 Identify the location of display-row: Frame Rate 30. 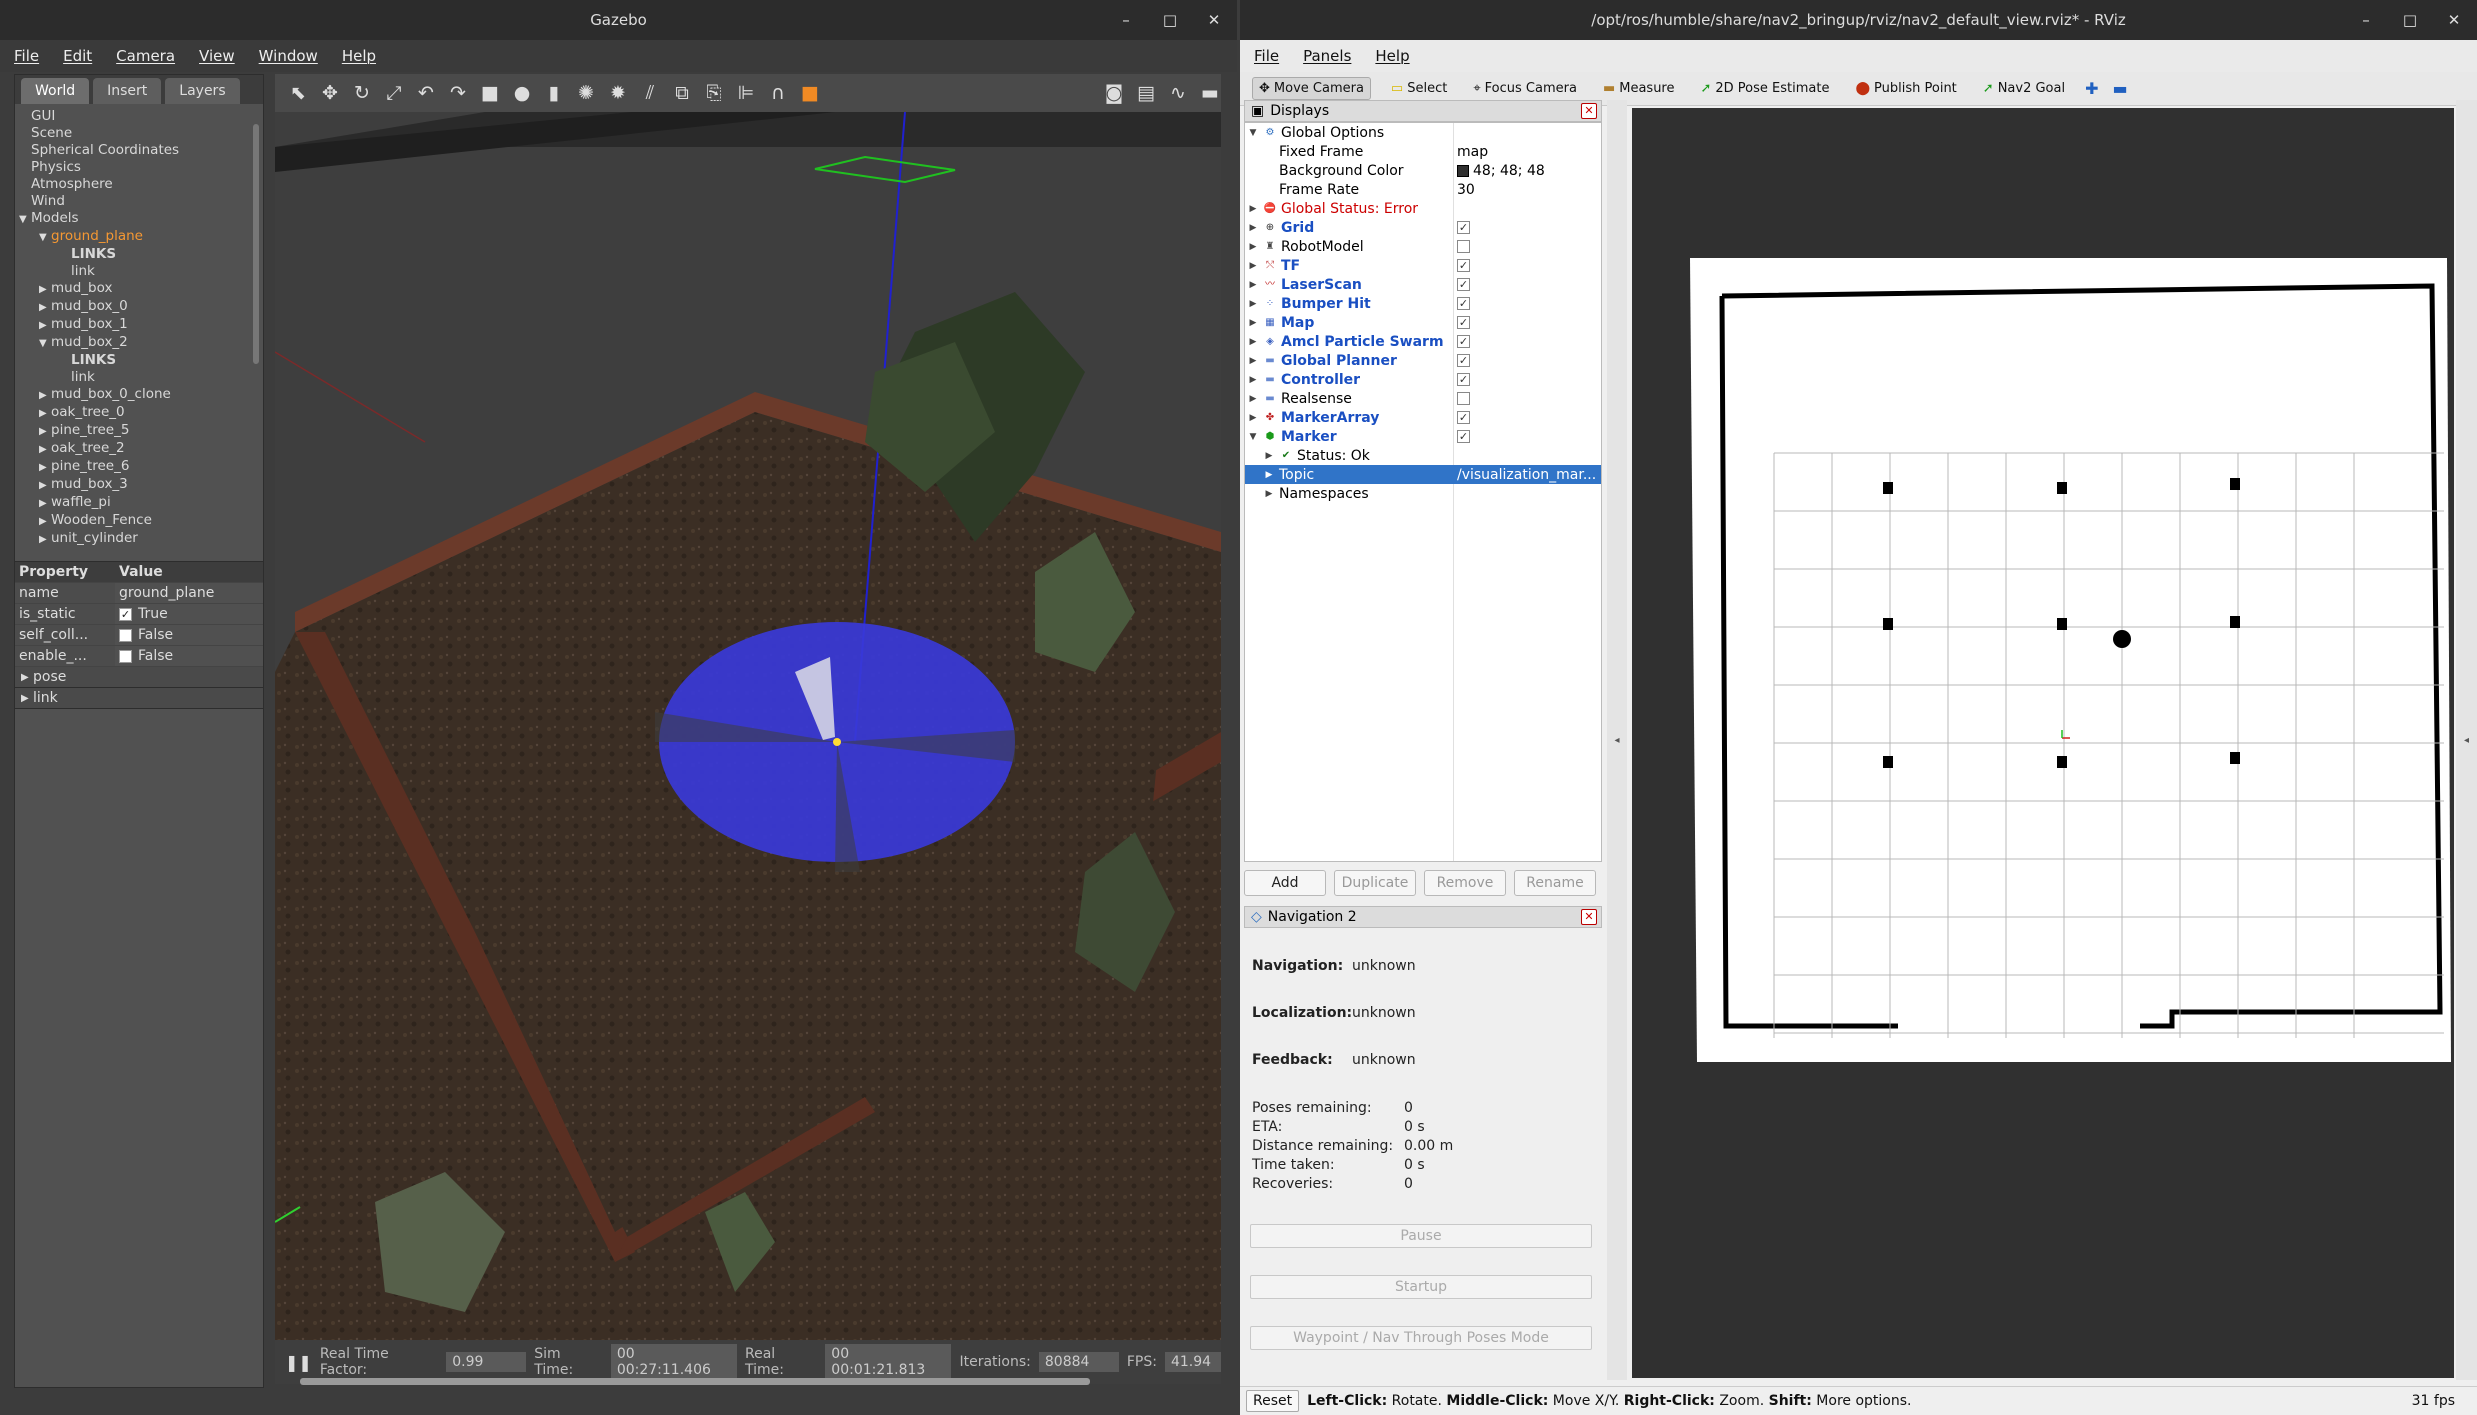
(1423, 189).